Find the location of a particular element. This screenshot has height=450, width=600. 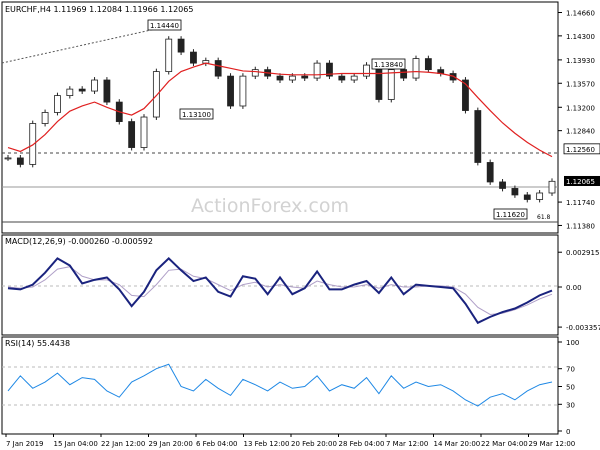

rsi-axis-tick: 0 is located at coordinates (568, 432).